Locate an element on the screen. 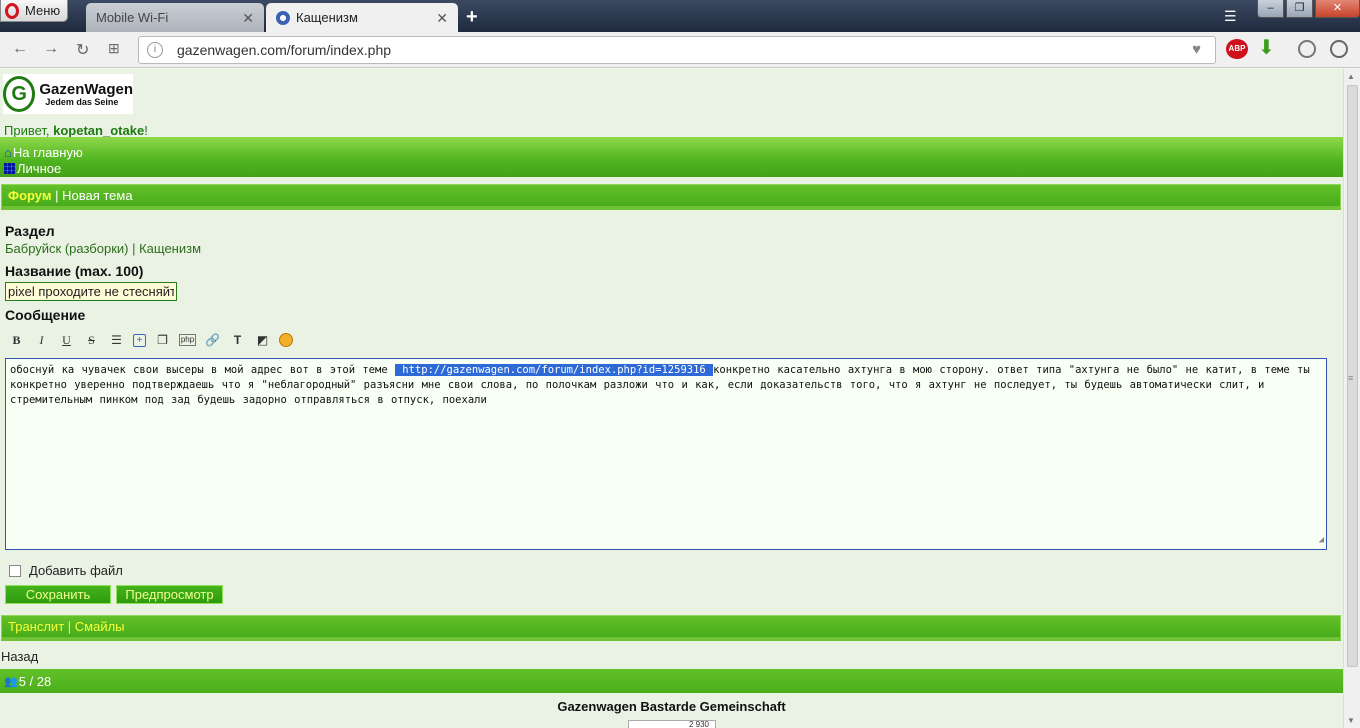 The height and width of the screenshot is (728, 1360). opera-menu-button: Меню is located at coordinates (34, 11).